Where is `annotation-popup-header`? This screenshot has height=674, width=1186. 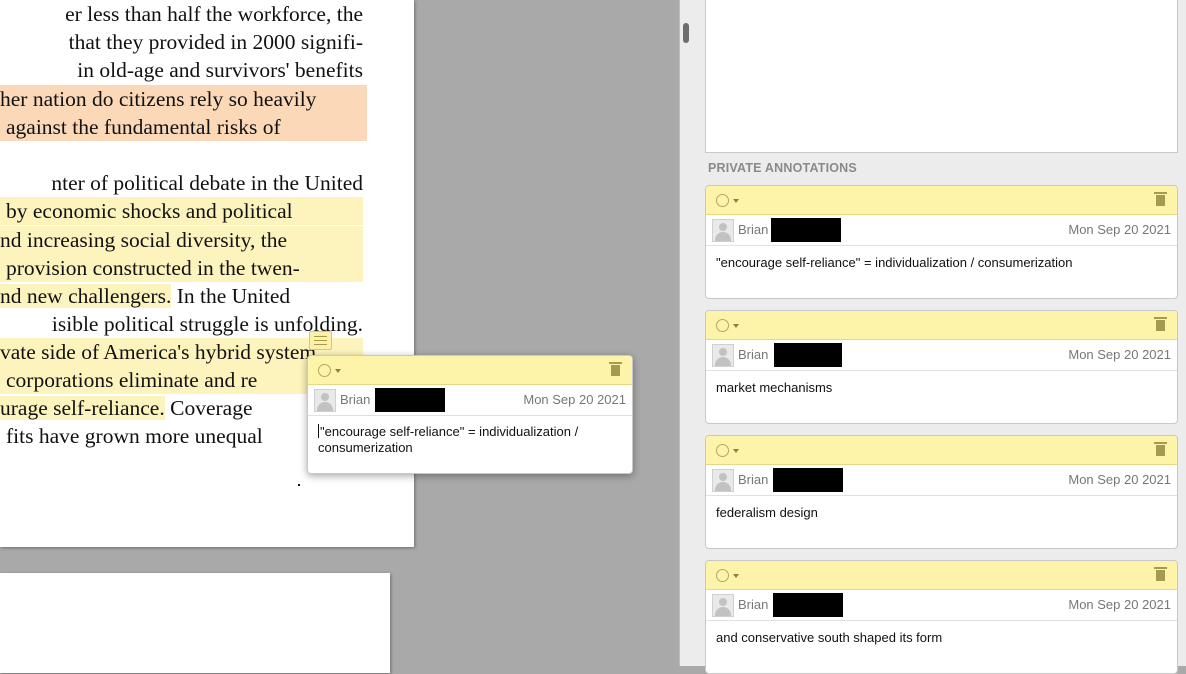
annotation-popup-header is located at coordinates (470, 370).